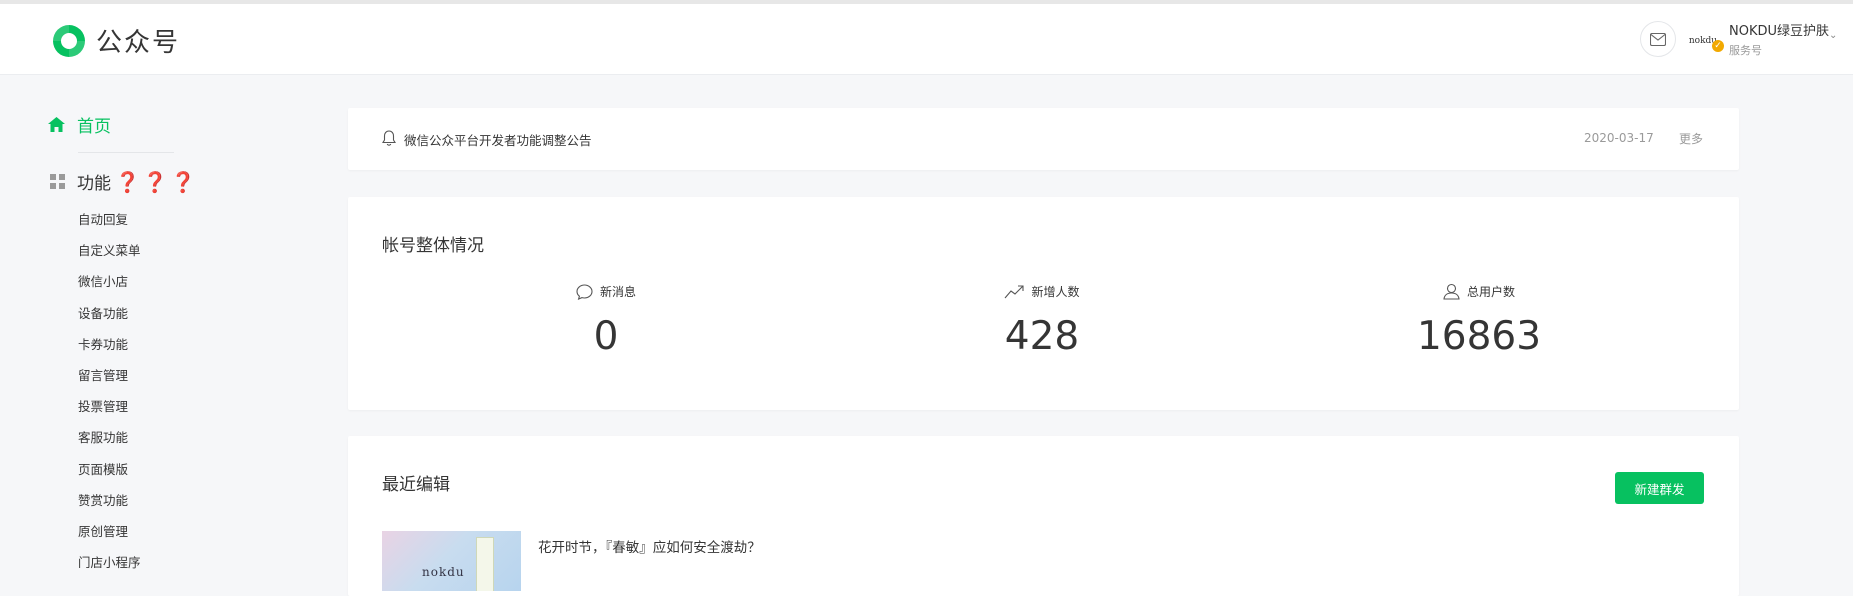 Image resolution: width=1853 pixels, height=596 pixels. I want to click on bell-icon, so click(389, 138).